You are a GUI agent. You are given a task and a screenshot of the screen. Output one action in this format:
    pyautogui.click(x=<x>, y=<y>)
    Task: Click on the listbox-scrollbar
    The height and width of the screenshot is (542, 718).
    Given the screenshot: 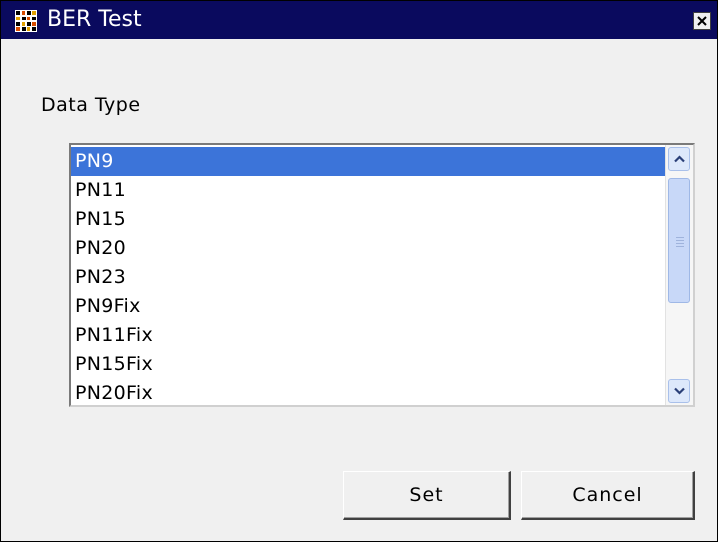 What is the action you would take?
    pyautogui.click(x=679, y=275)
    